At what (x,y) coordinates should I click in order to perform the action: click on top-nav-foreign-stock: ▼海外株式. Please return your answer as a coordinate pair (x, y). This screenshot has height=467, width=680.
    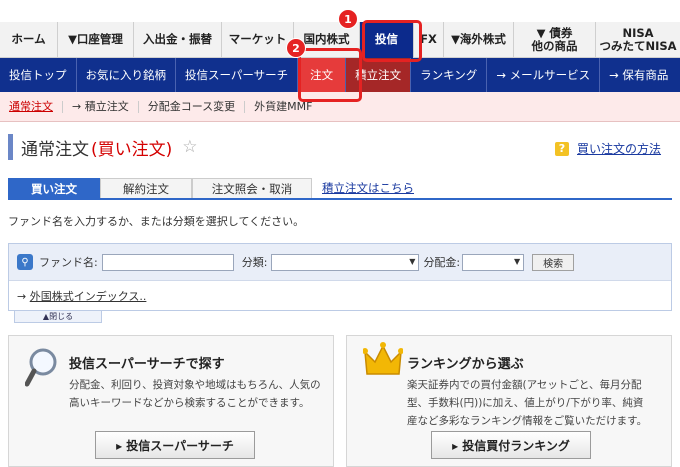
    Looking at the image, I should click on (479, 40).